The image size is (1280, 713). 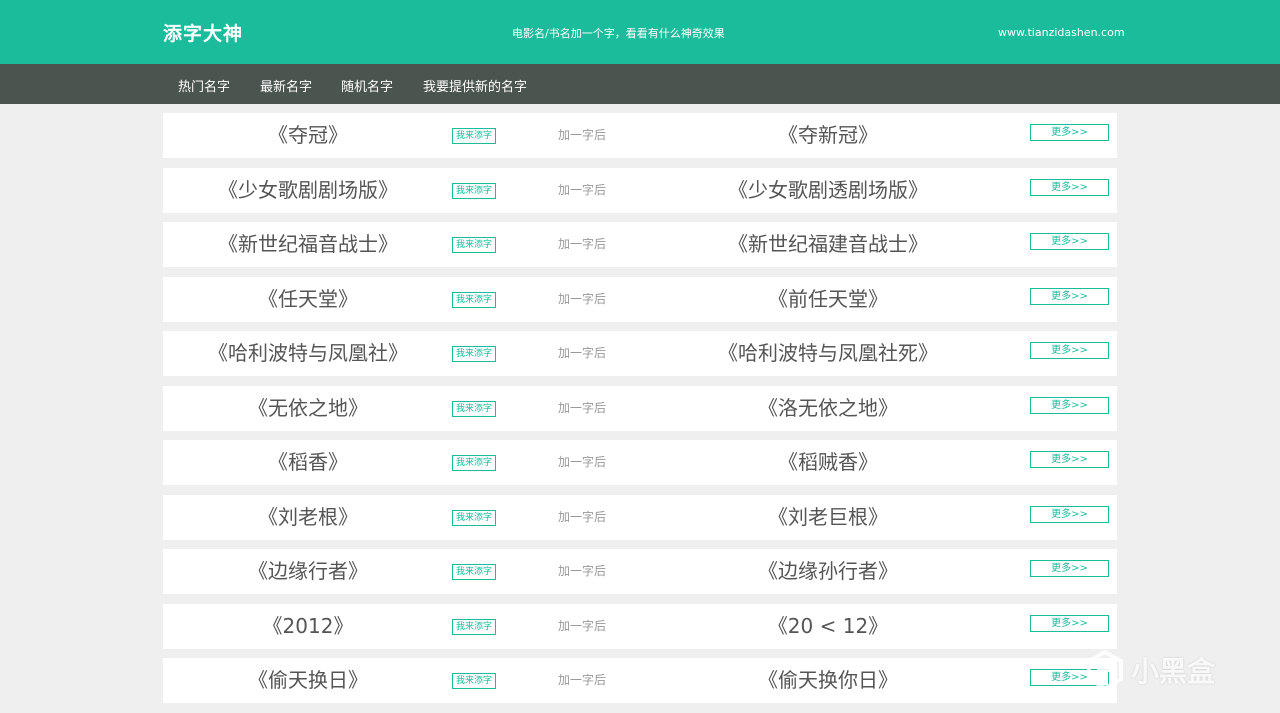 I want to click on watermark: 小黑盒, so click(x=1150, y=670).